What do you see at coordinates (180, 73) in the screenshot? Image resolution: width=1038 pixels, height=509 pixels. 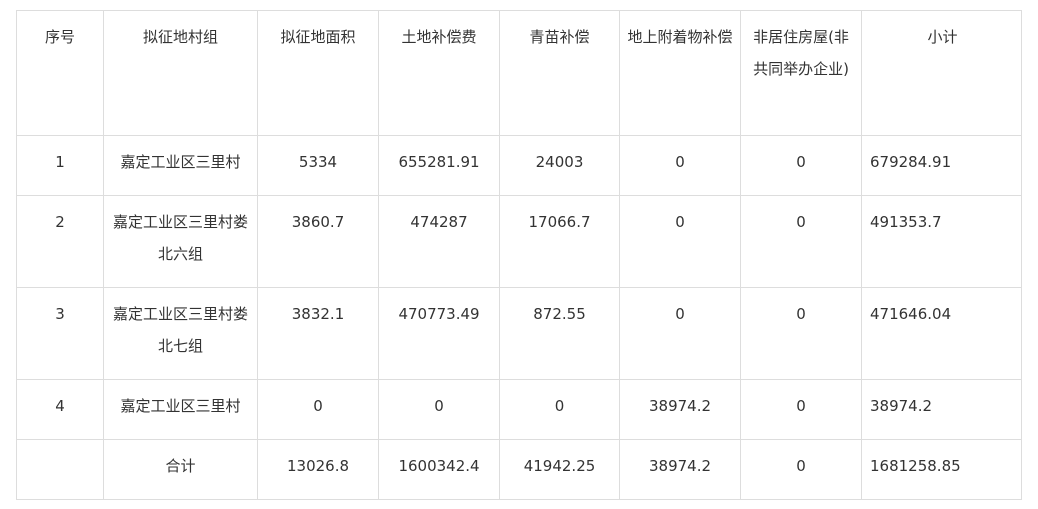 I see `header-village-group: 拟征地村组` at bounding box center [180, 73].